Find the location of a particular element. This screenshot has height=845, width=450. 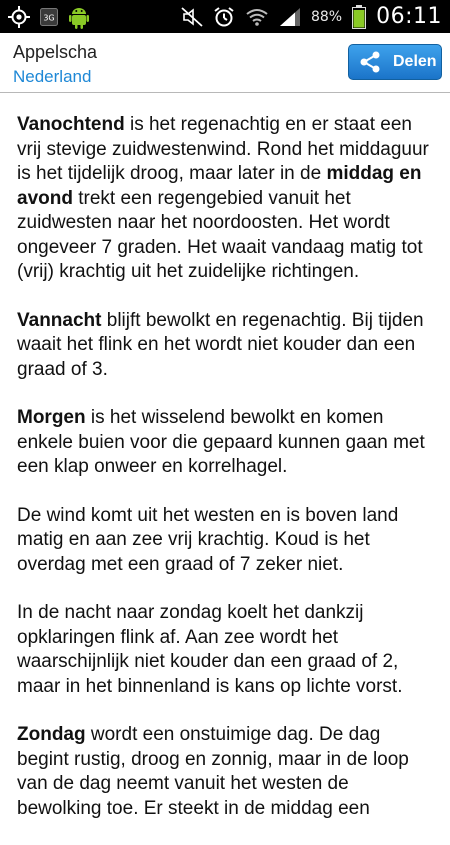

clock: 06:11 is located at coordinates (409, 16).